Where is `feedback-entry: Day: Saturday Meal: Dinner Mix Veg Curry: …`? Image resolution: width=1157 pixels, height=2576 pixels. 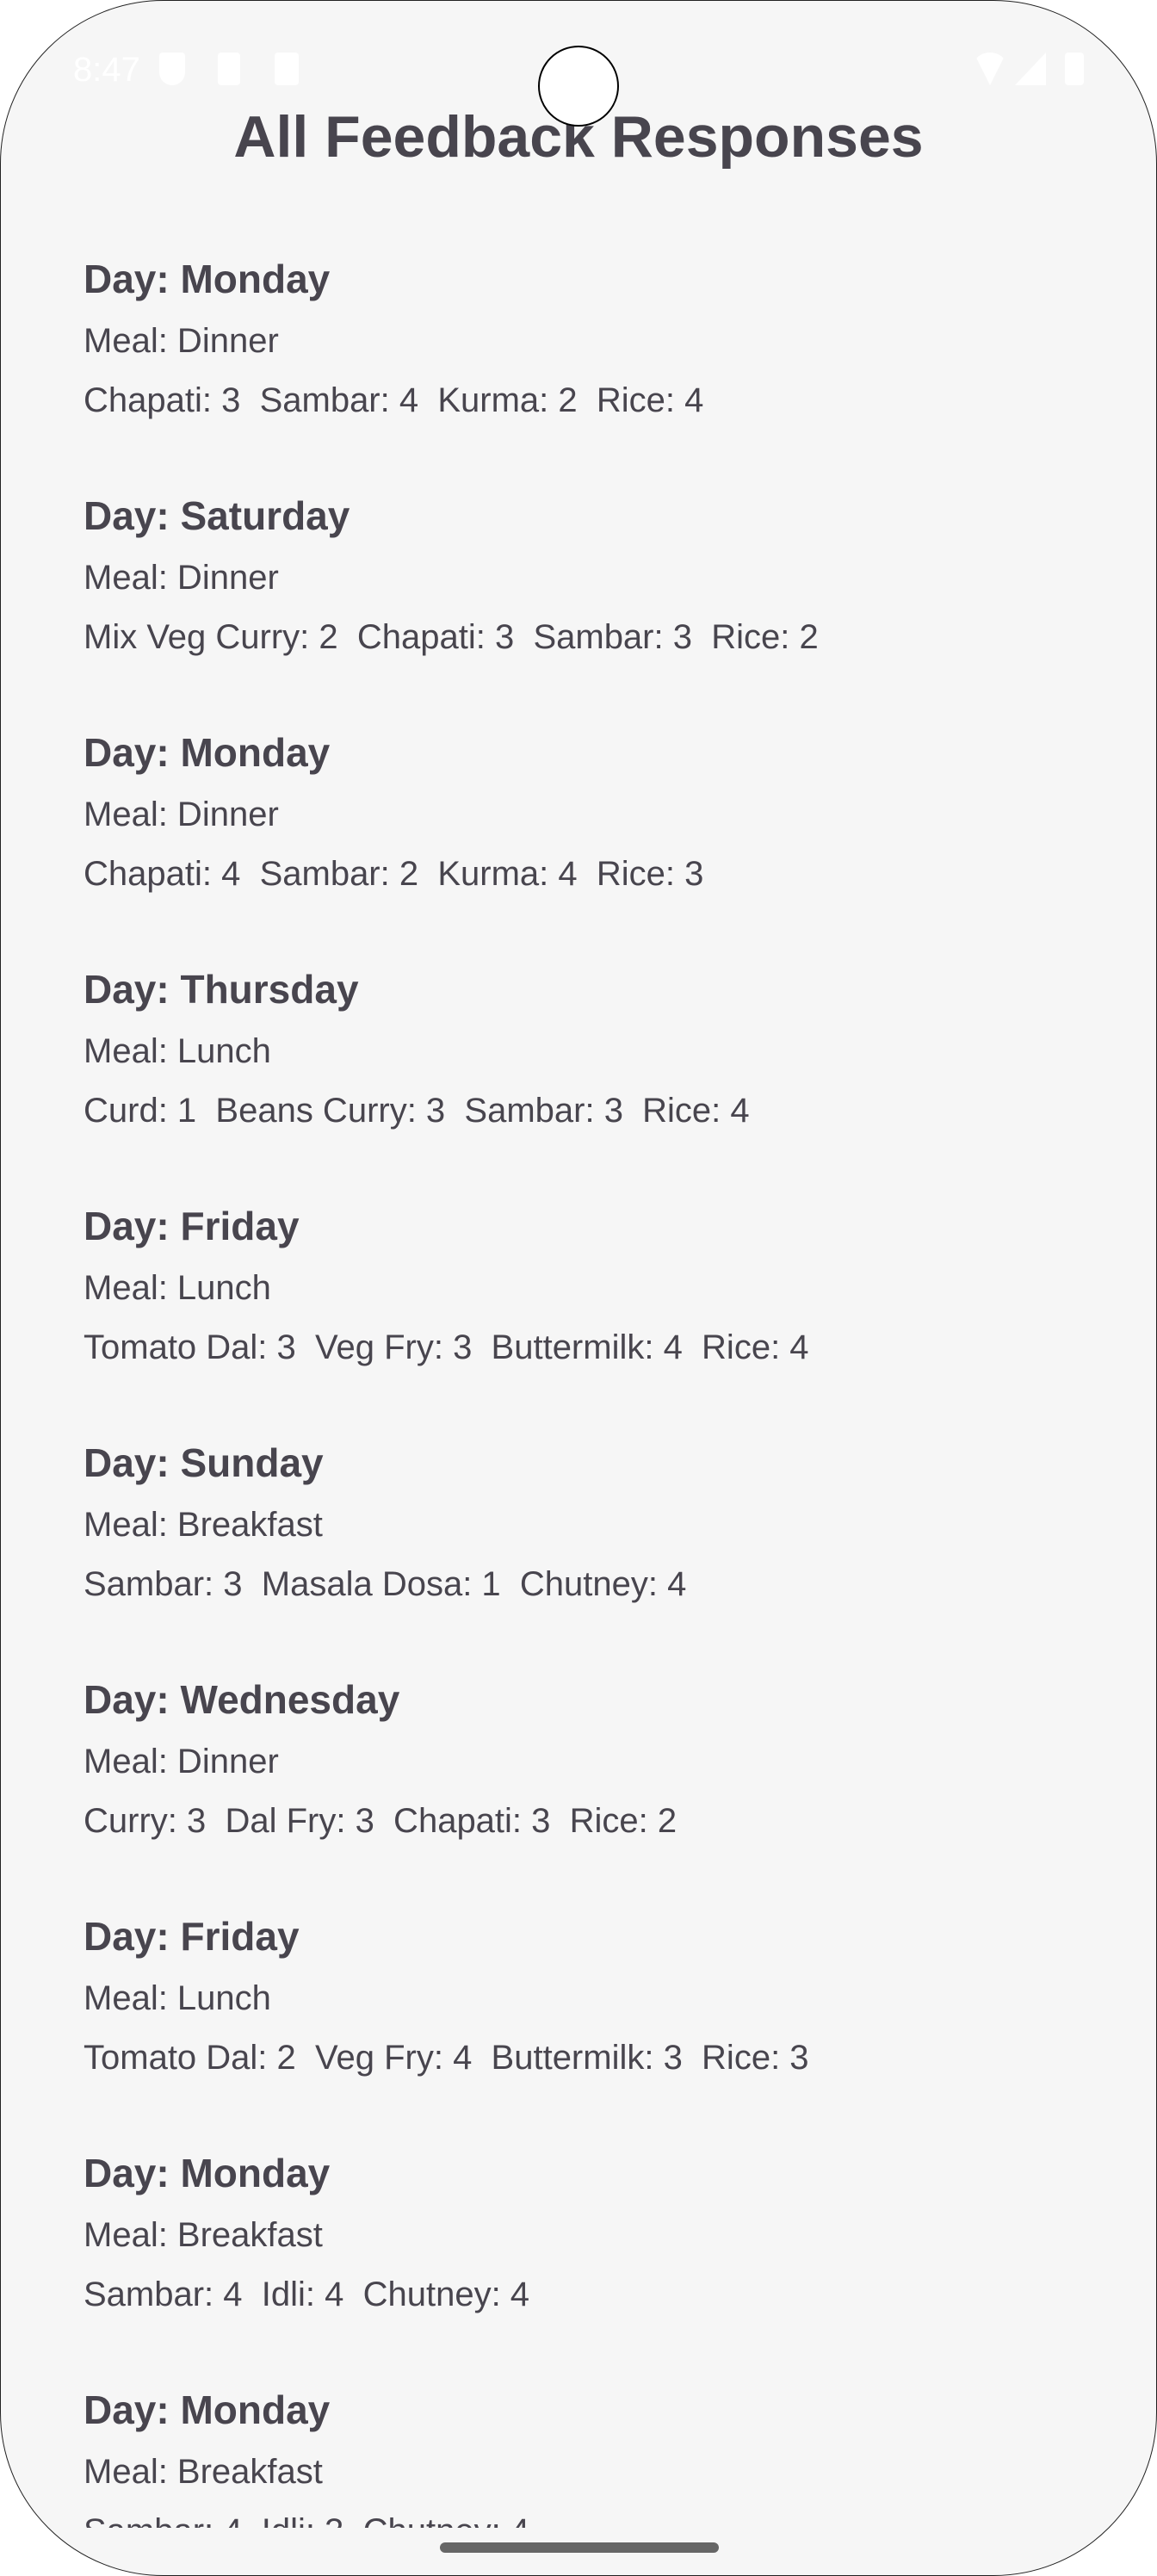
feedback-entry: Day: Saturday Meal: Dinner Mix Veg Curry: … is located at coordinates (579, 608).